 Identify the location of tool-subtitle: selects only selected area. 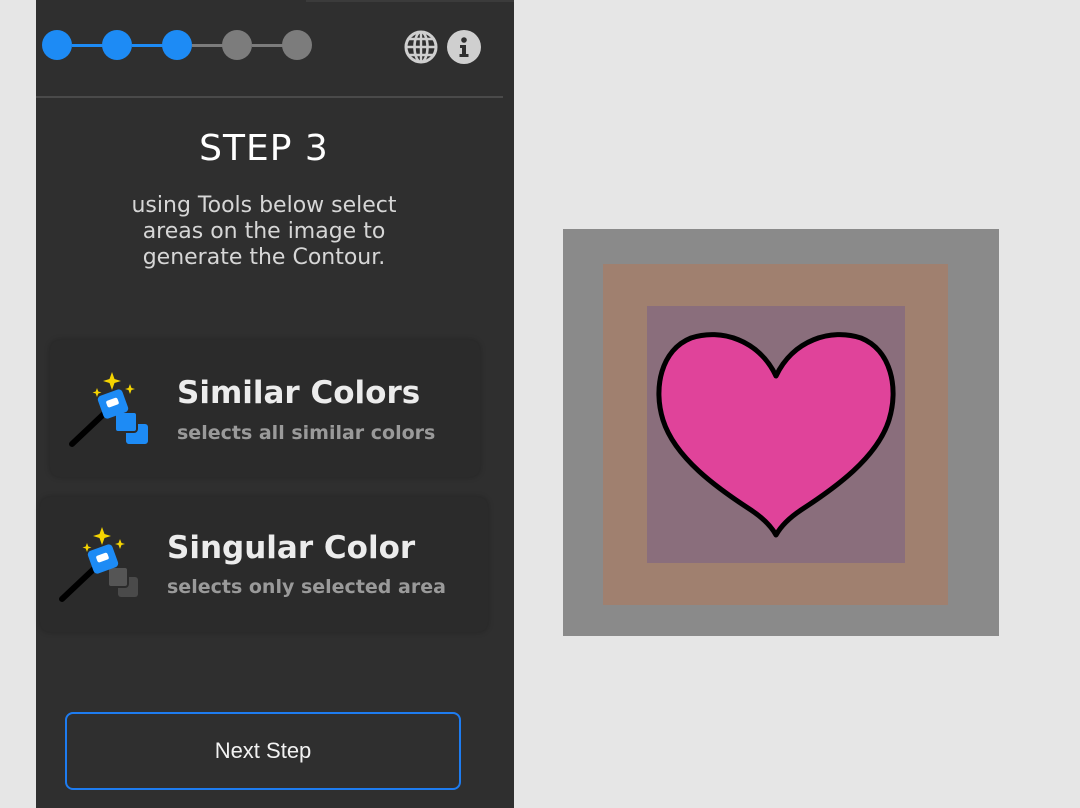
(306, 587).